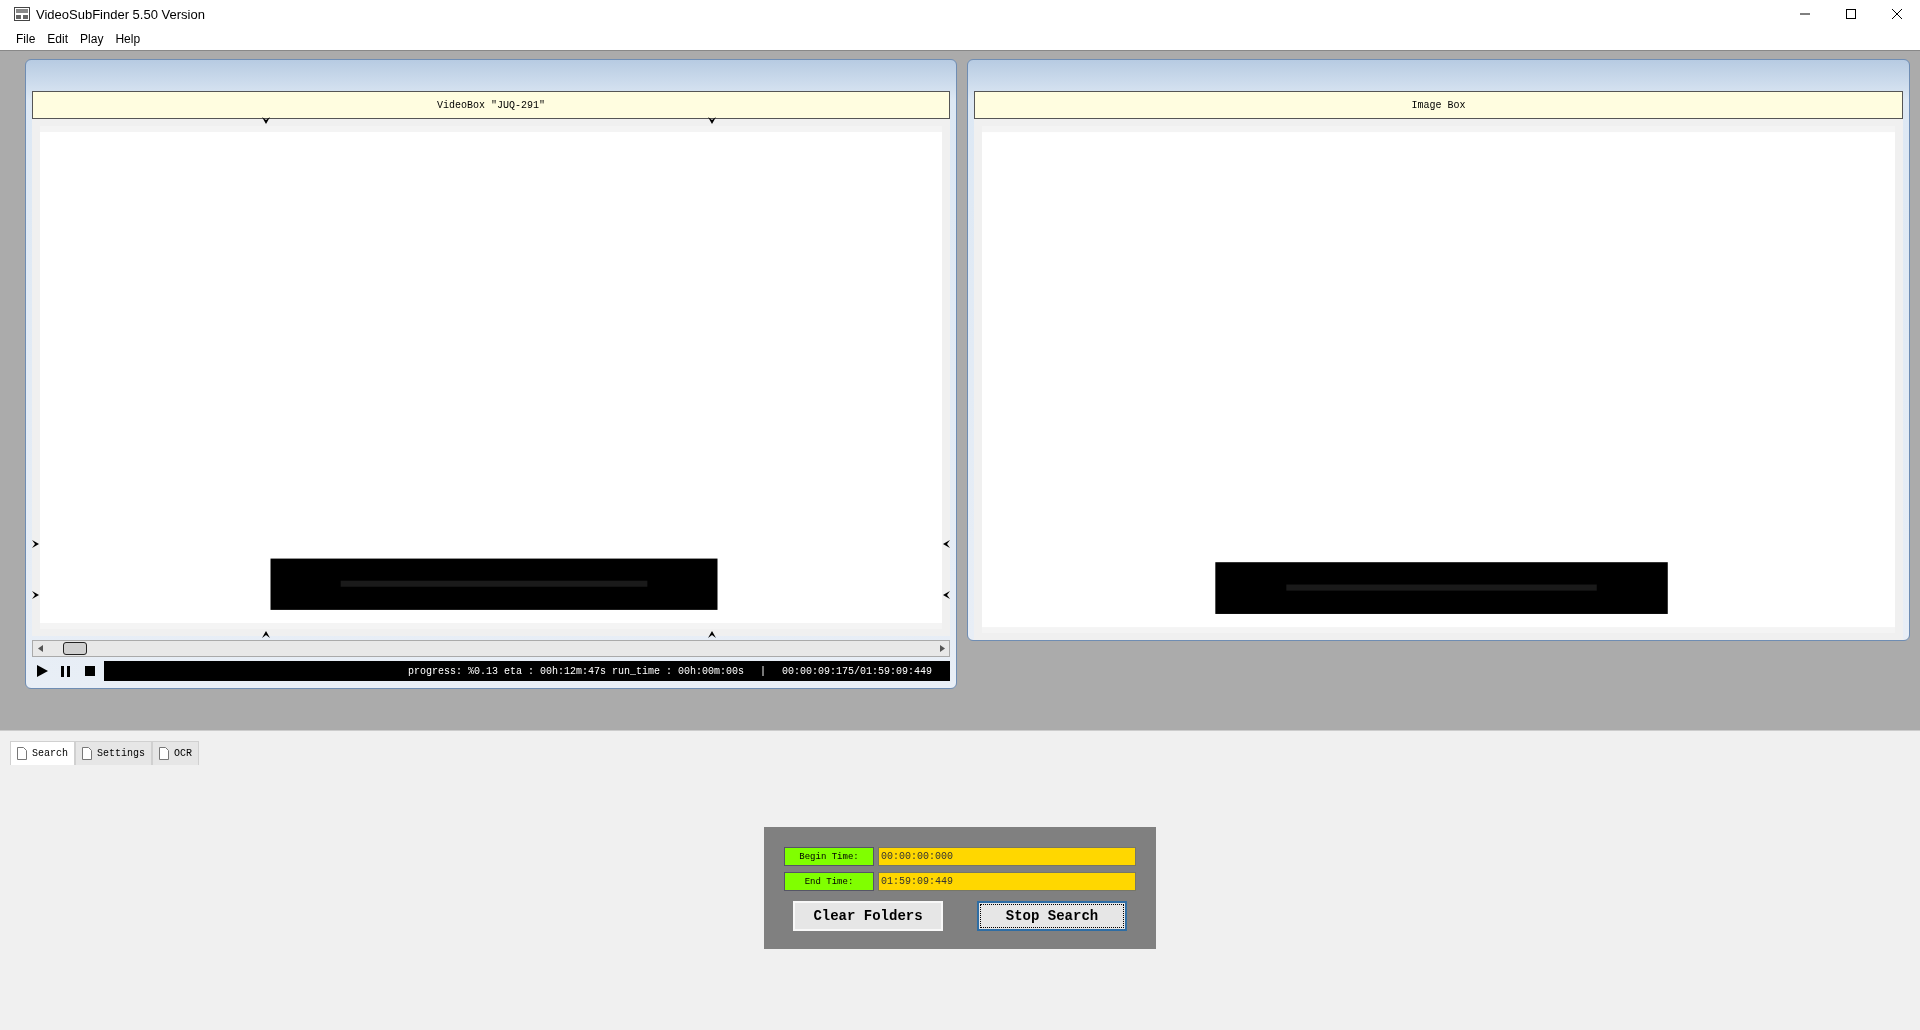 Image resolution: width=1920 pixels, height=1030 pixels. What do you see at coordinates (491, 105) in the screenshot?
I see `panel-title: VideoBox "JUQ-291"` at bounding box center [491, 105].